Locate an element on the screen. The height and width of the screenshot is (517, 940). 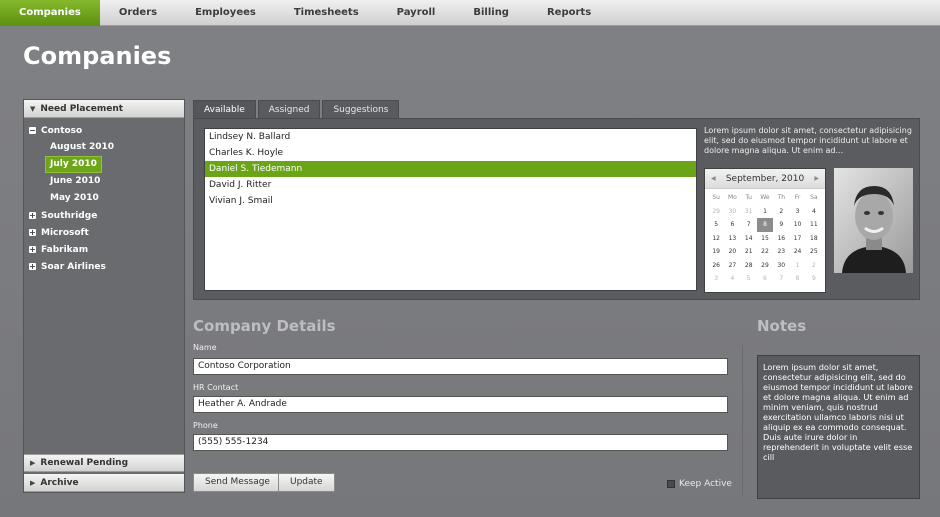
nav-payroll: Payroll is located at coordinates (416, 13).